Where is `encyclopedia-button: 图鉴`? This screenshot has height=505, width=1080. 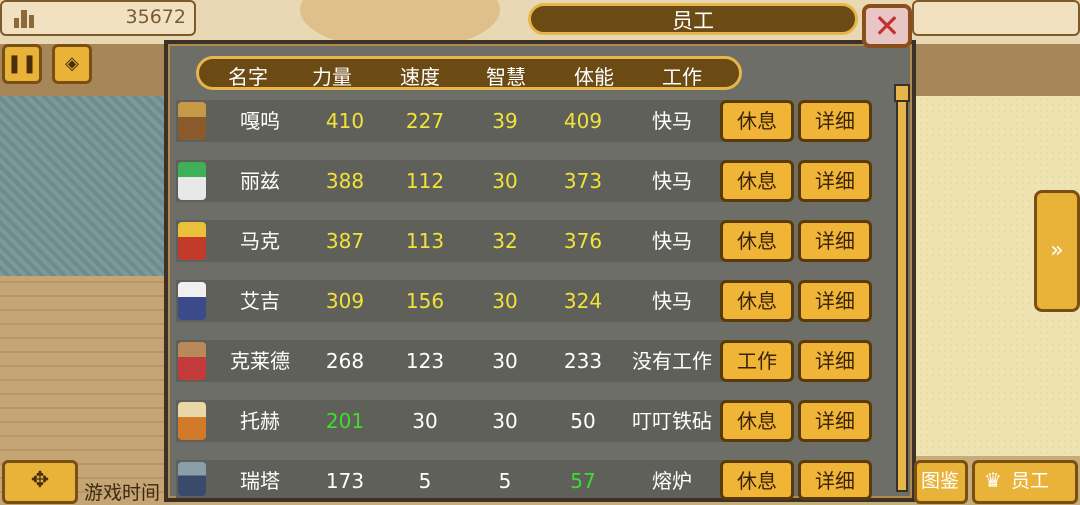
encyclopedia-button: 图鉴 is located at coordinates (941, 482).